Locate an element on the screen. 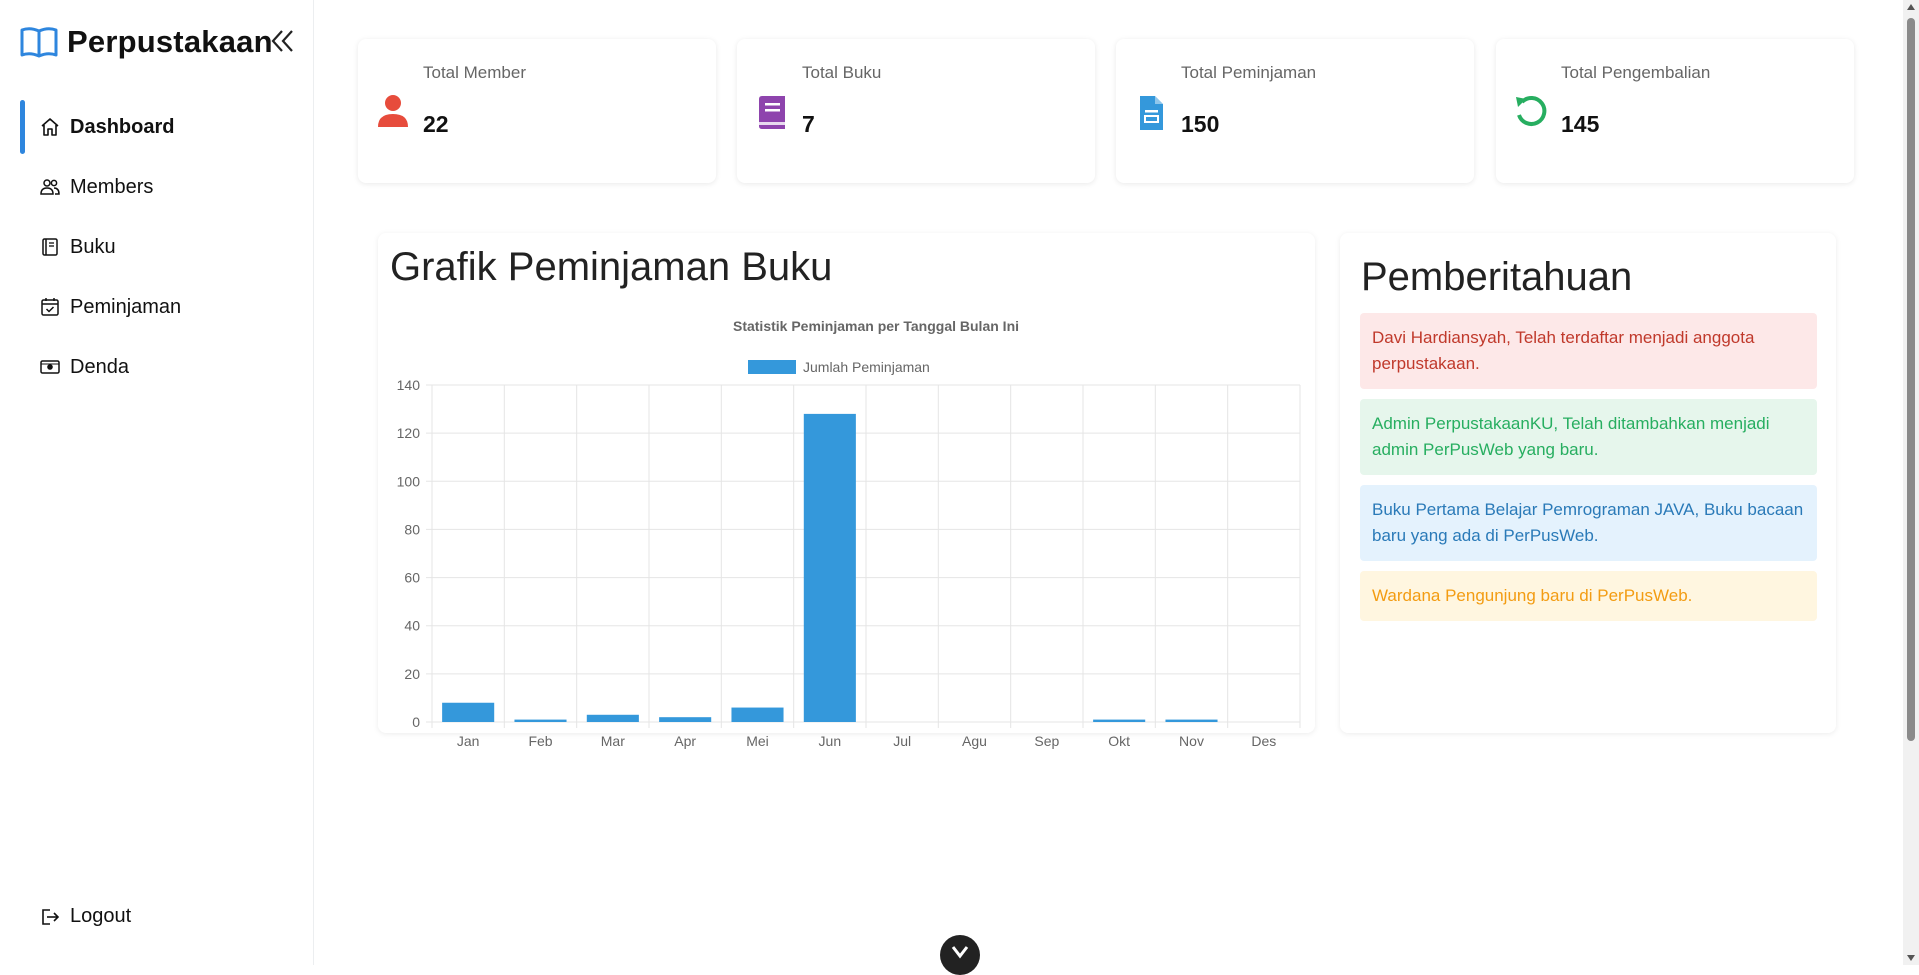 This screenshot has height=975, width=1919. x-tick-label: Sep is located at coordinates (1046, 741).